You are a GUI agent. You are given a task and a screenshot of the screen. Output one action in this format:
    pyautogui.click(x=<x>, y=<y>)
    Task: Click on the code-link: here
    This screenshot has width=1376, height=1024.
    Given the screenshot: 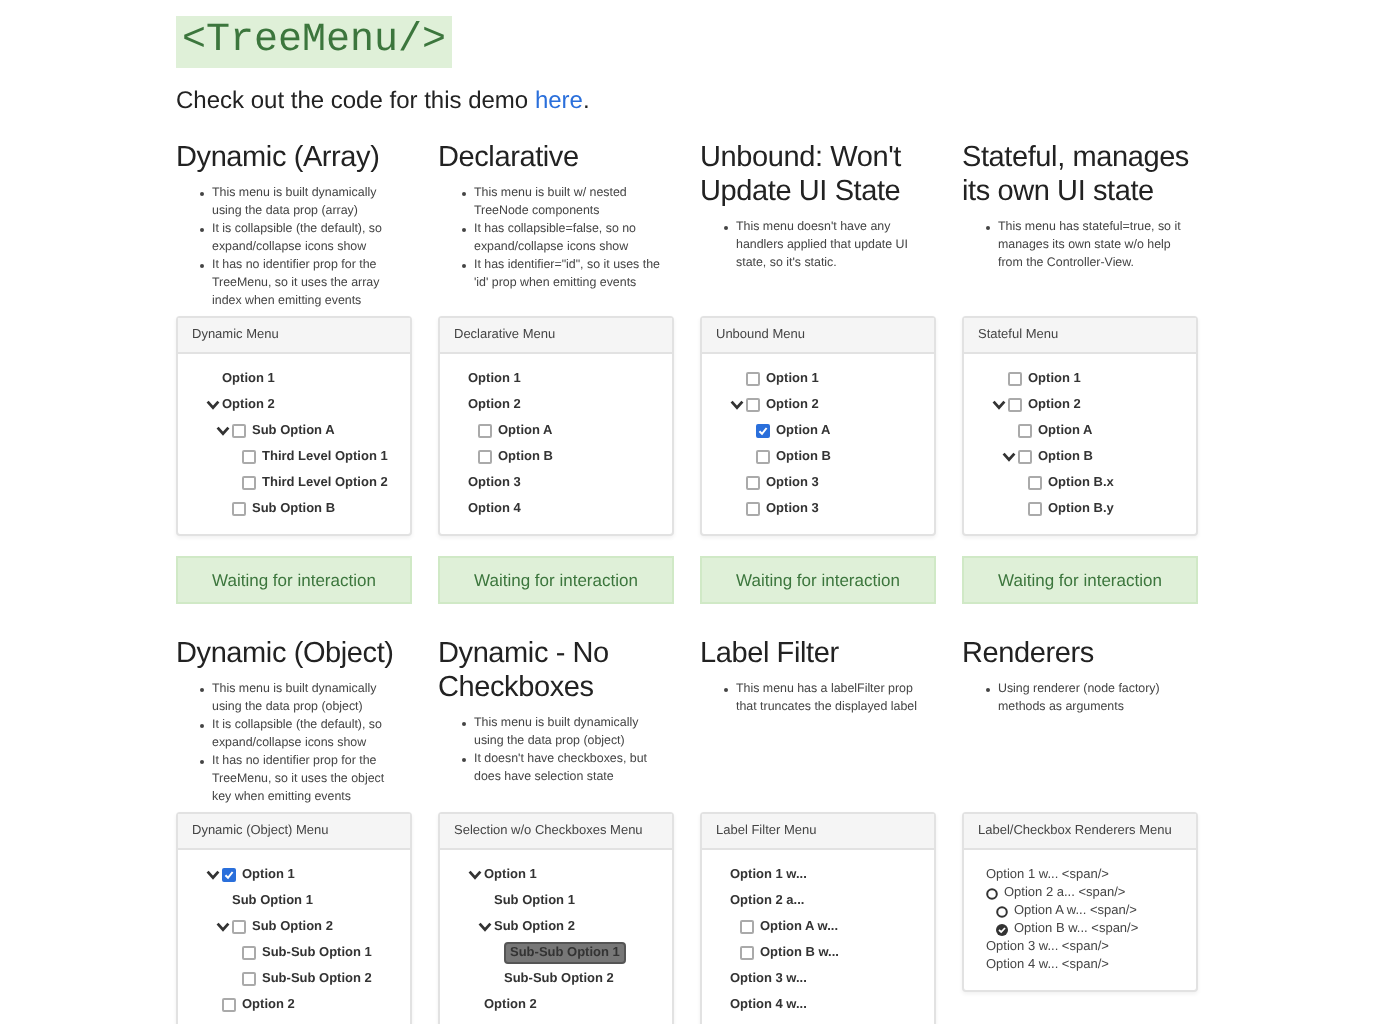 What is the action you would take?
    pyautogui.click(x=558, y=100)
    